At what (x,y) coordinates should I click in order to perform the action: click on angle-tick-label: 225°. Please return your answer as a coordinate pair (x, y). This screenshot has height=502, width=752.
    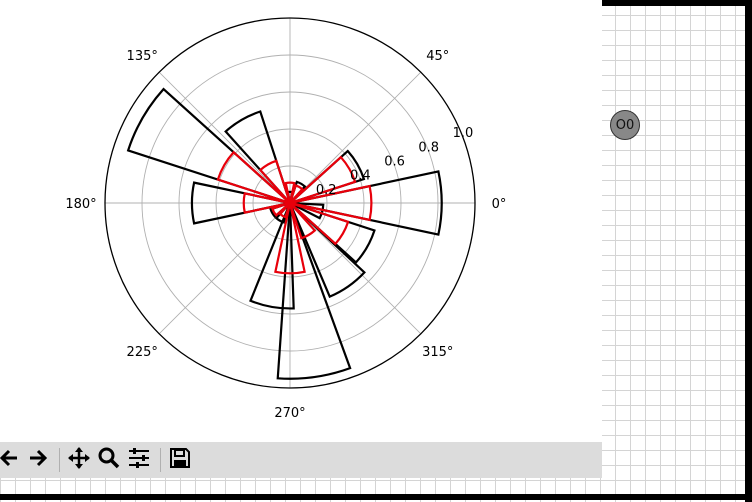
    Looking at the image, I should click on (142, 352).